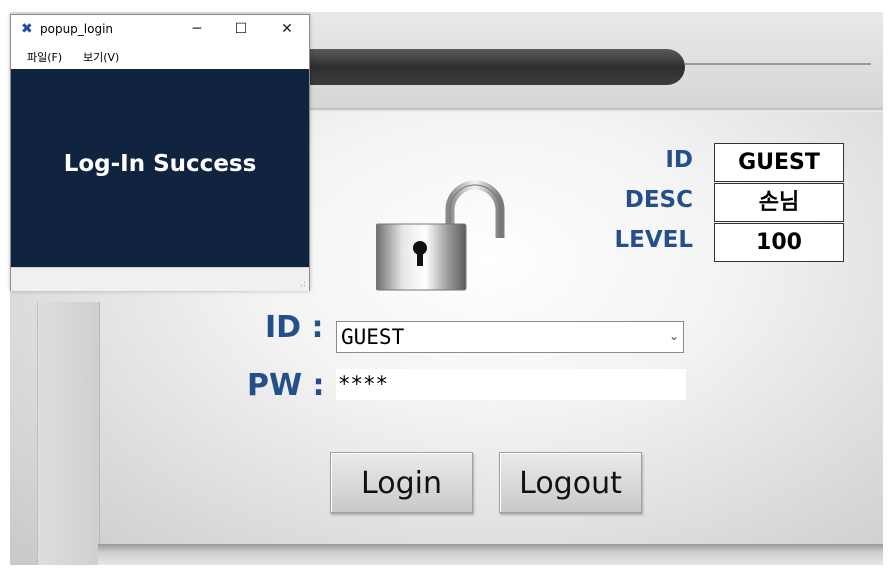 The image size is (889, 575). What do you see at coordinates (490, 554) in the screenshot?
I see `bottom-bar` at bounding box center [490, 554].